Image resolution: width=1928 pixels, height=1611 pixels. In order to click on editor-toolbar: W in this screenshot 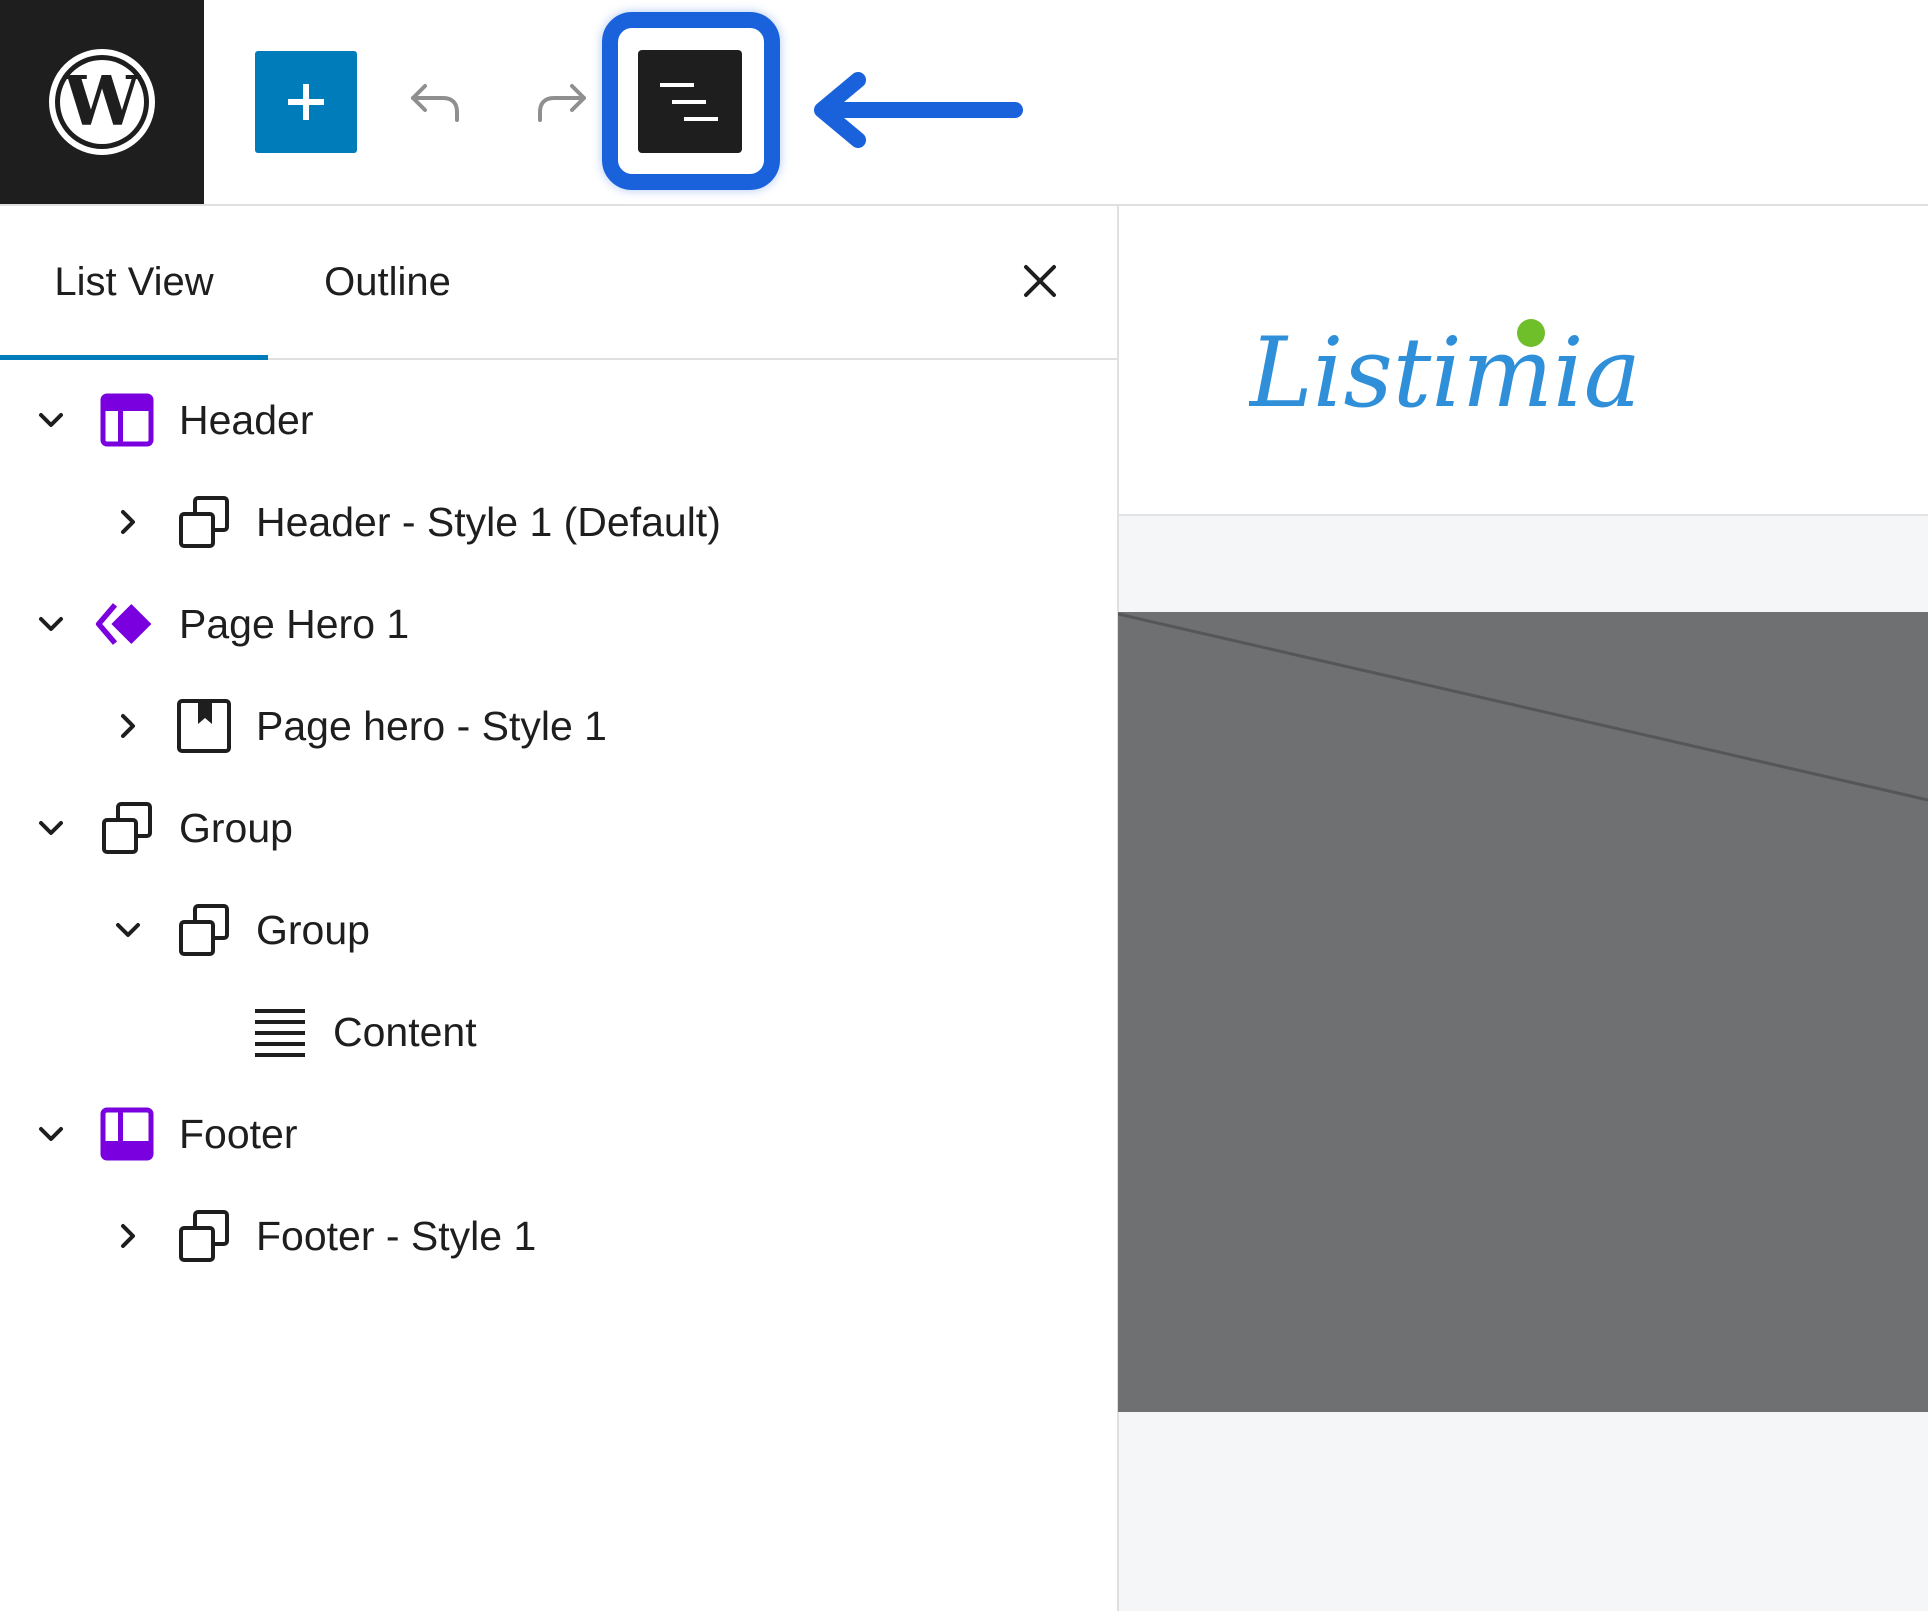, I will do `click(964, 103)`.